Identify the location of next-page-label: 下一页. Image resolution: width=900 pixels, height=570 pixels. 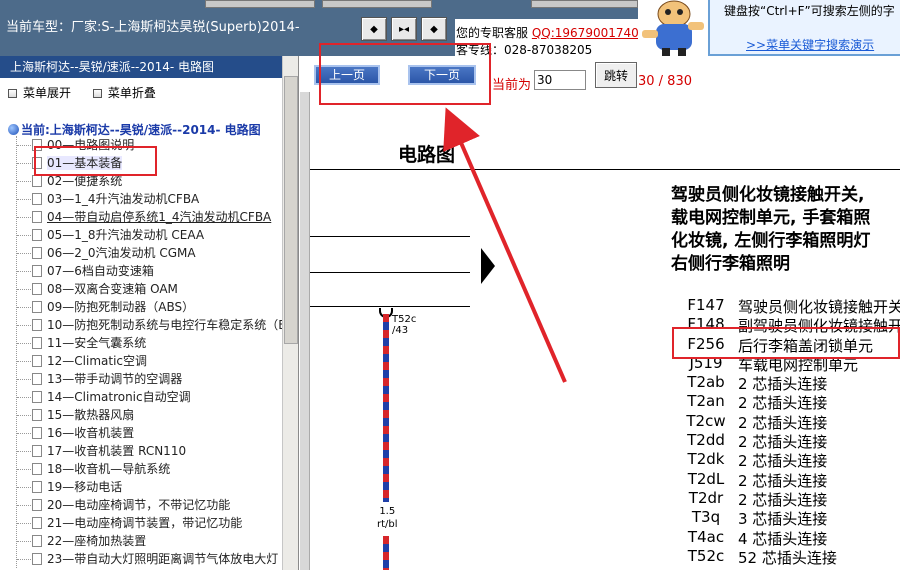
(441, 75).